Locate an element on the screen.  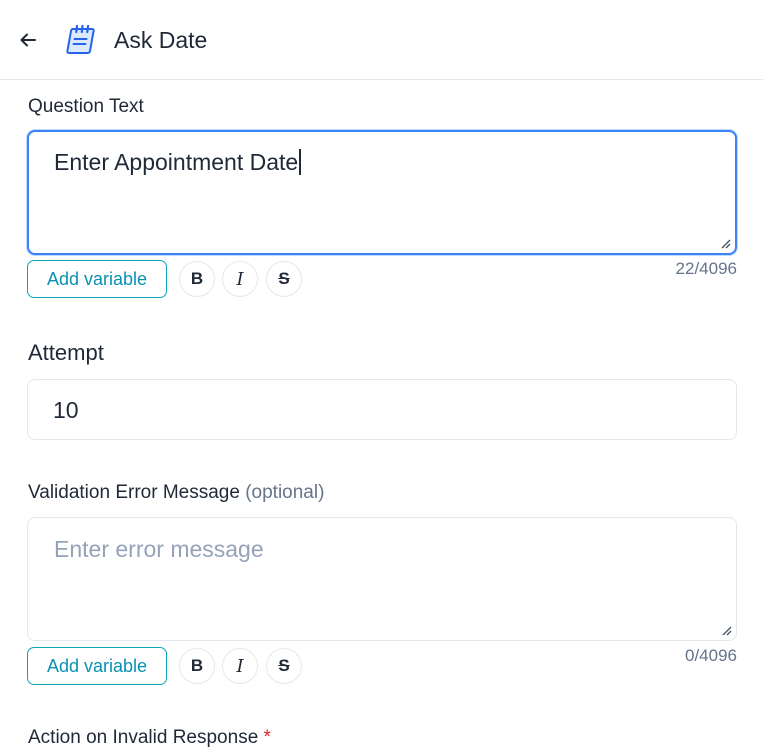
back-button is located at coordinates (28, 40).